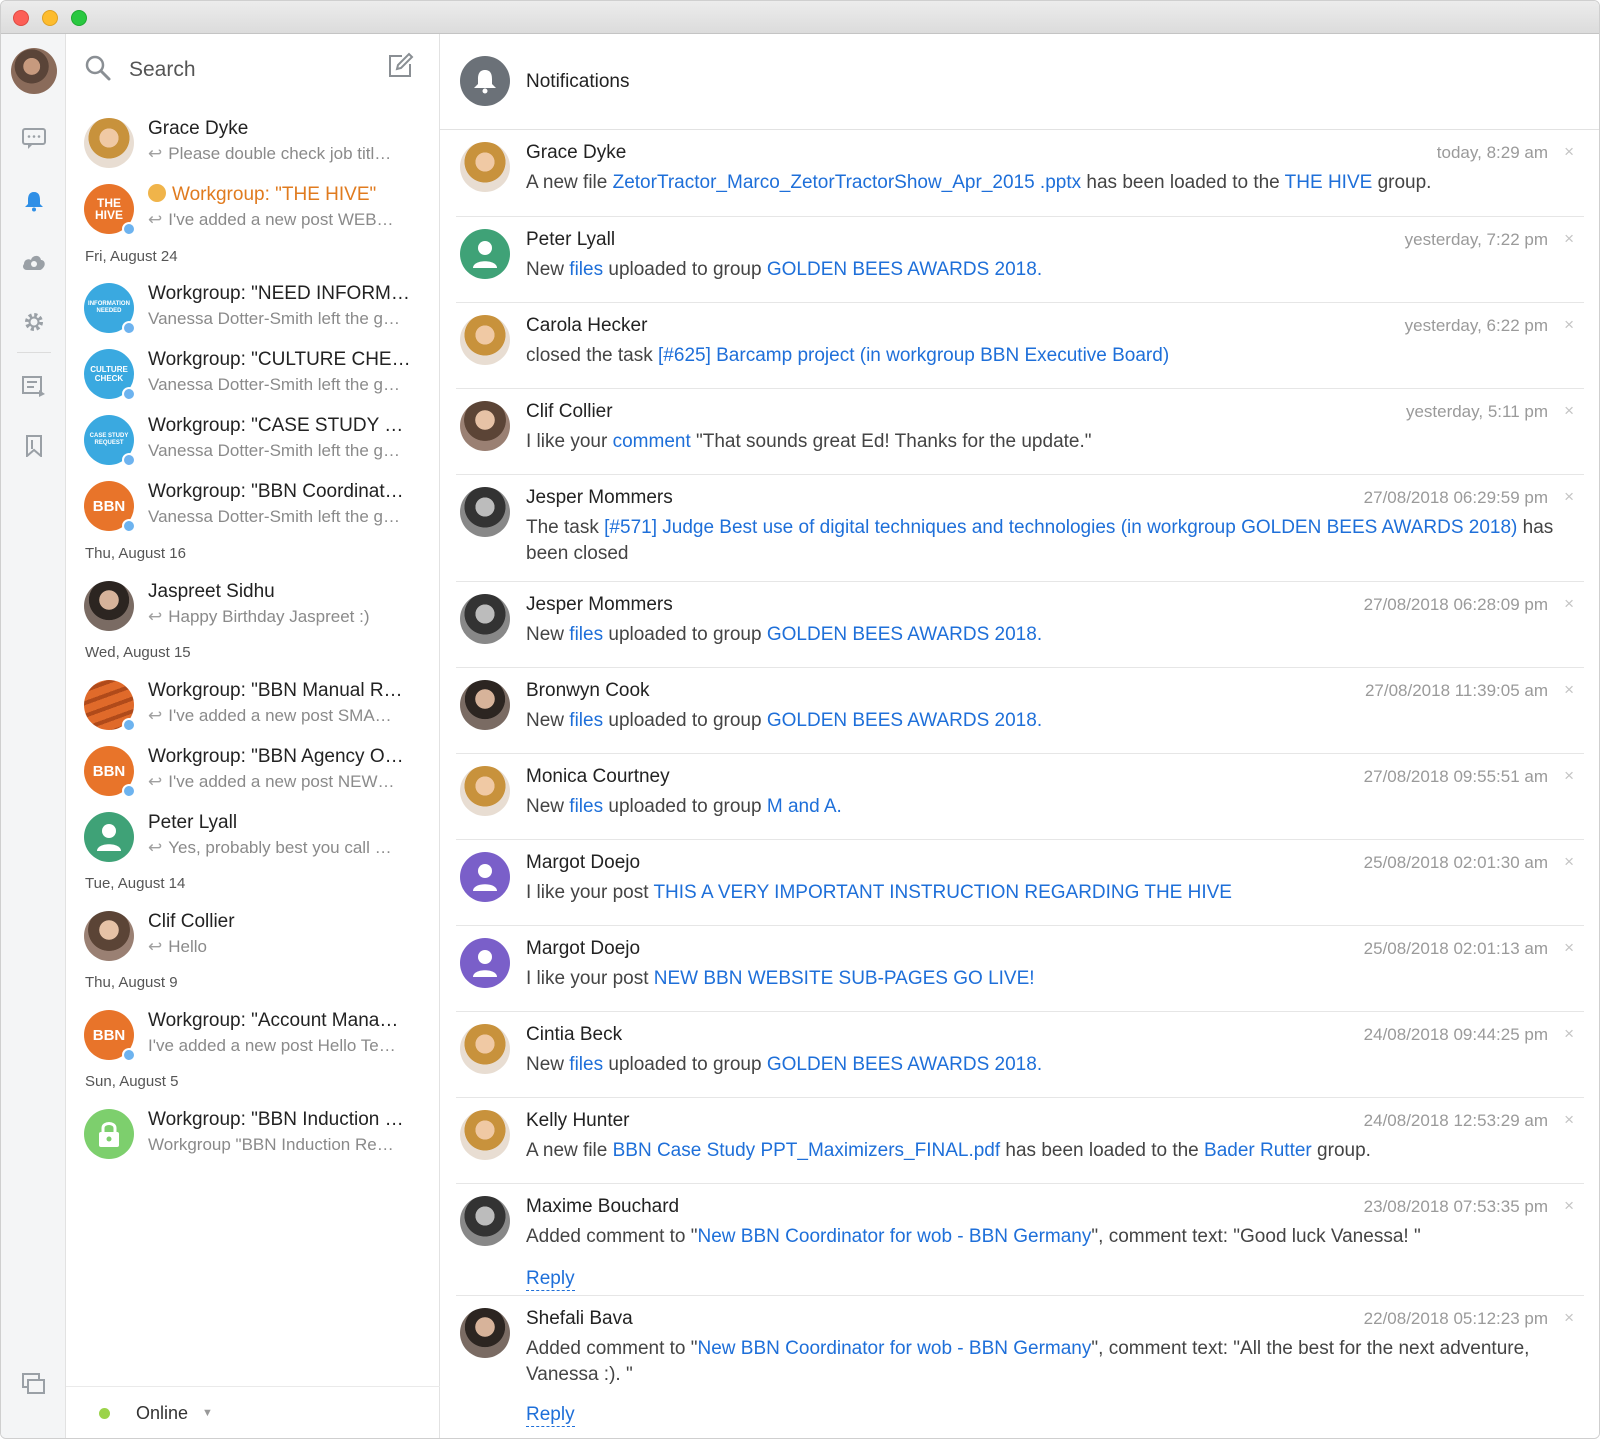 This screenshot has width=1600, height=1439. Describe the element at coordinates (253, 69) in the screenshot. I see `search-bar: Search` at that location.